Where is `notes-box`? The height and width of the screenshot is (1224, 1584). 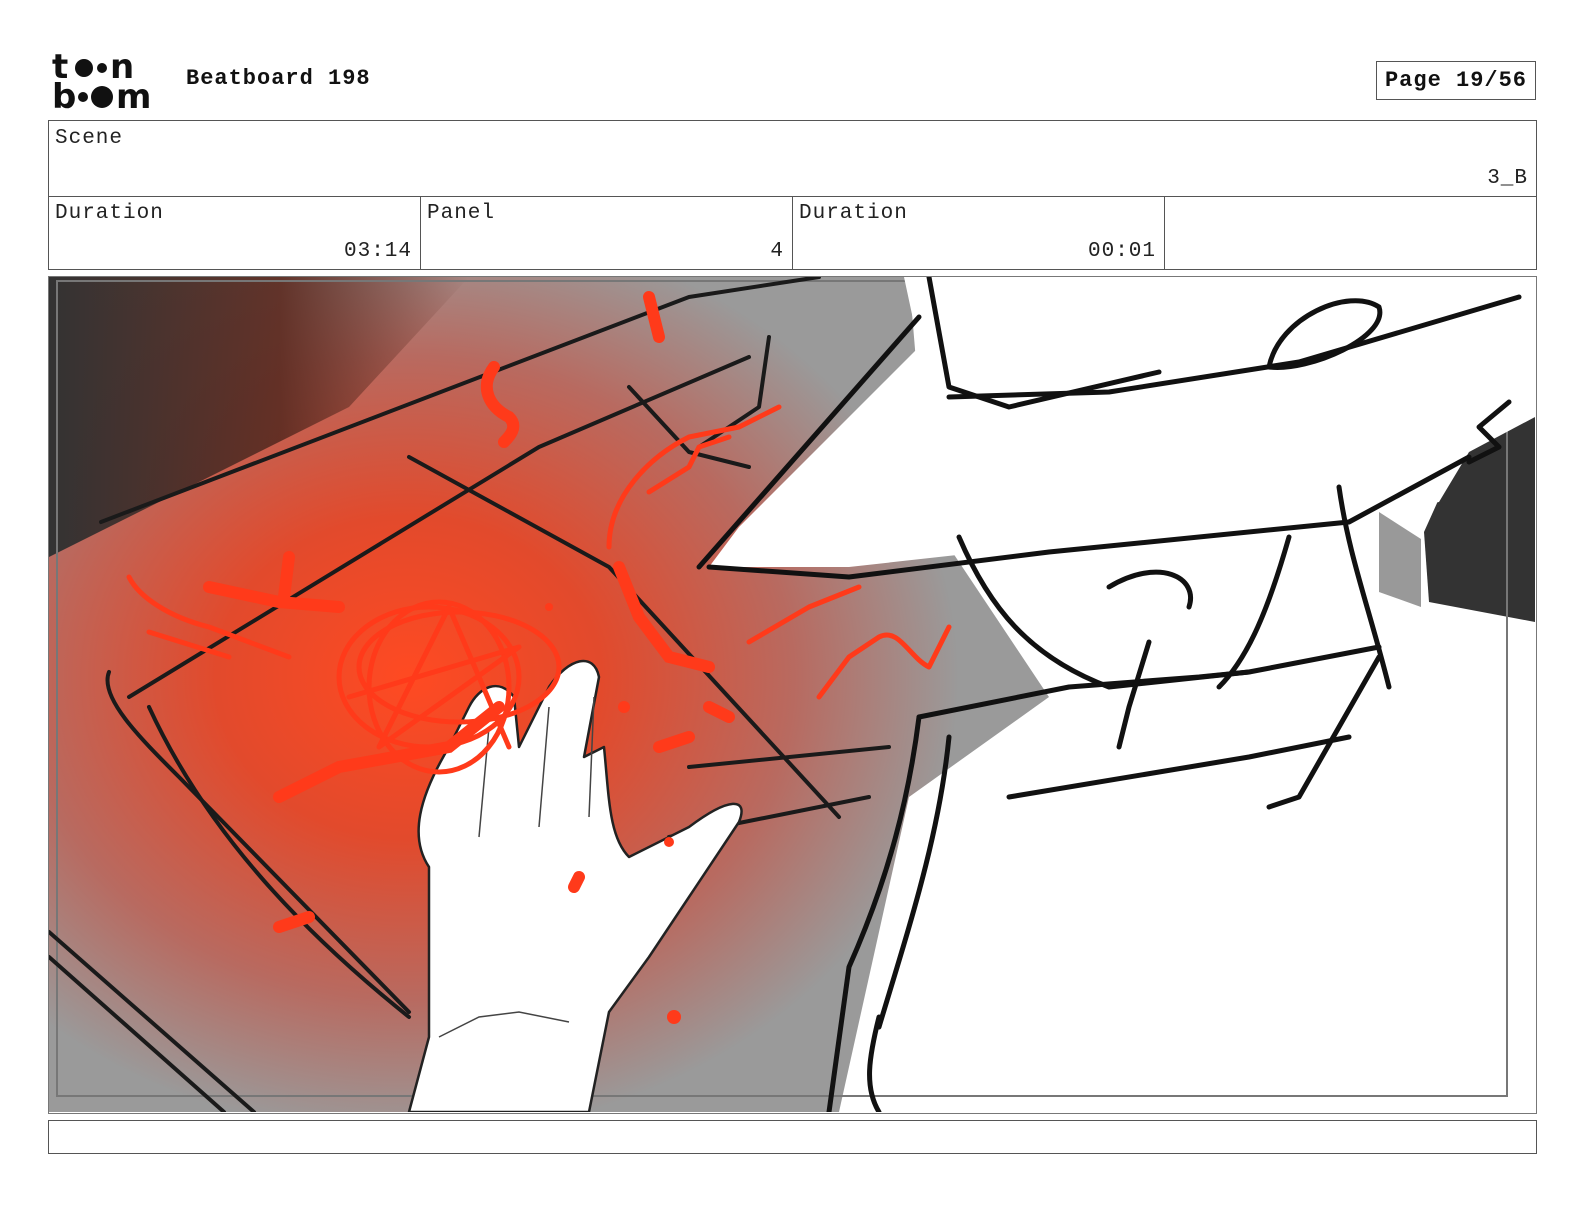 notes-box is located at coordinates (792, 1137).